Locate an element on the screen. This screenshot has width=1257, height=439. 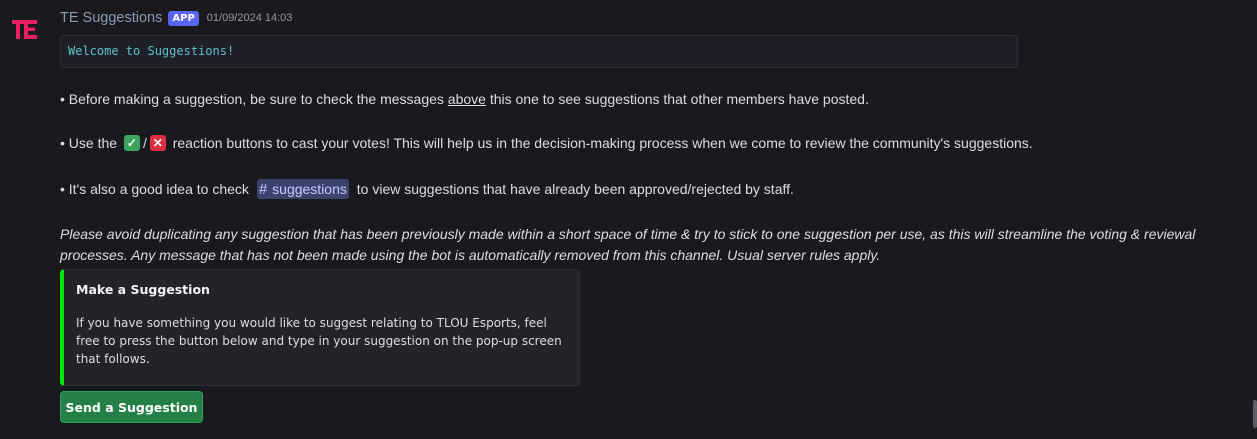
embed-title: Make a Suggestion is located at coordinates (143, 289).